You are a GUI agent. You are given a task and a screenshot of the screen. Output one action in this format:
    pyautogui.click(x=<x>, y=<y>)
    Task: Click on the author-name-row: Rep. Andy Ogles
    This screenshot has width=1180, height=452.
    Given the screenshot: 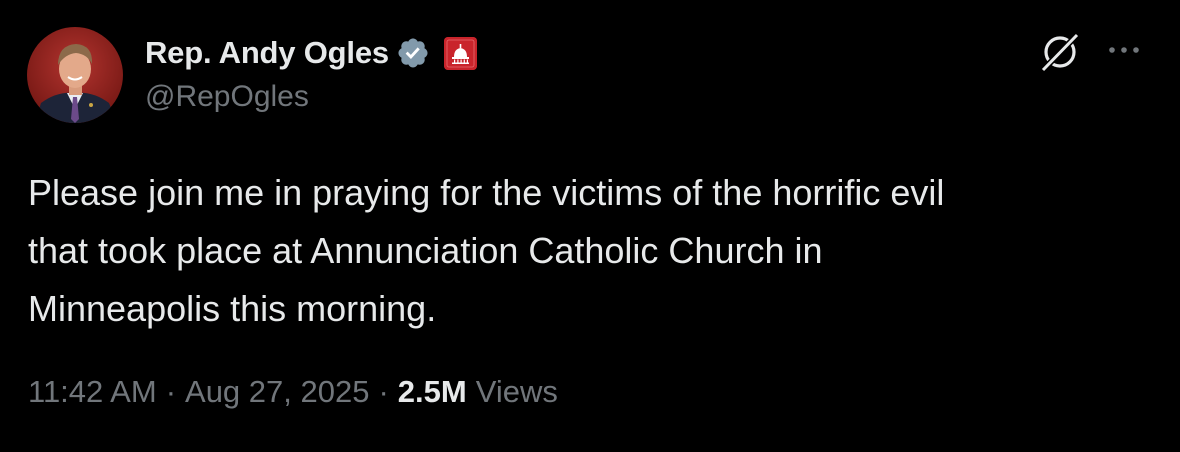 What is the action you would take?
    pyautogui.click(x=311, y=53)
    